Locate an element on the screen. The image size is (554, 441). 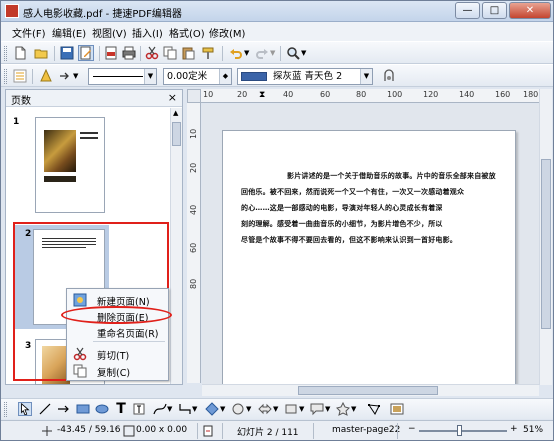
zoom-search-icon is located at coordinates (293, 53).